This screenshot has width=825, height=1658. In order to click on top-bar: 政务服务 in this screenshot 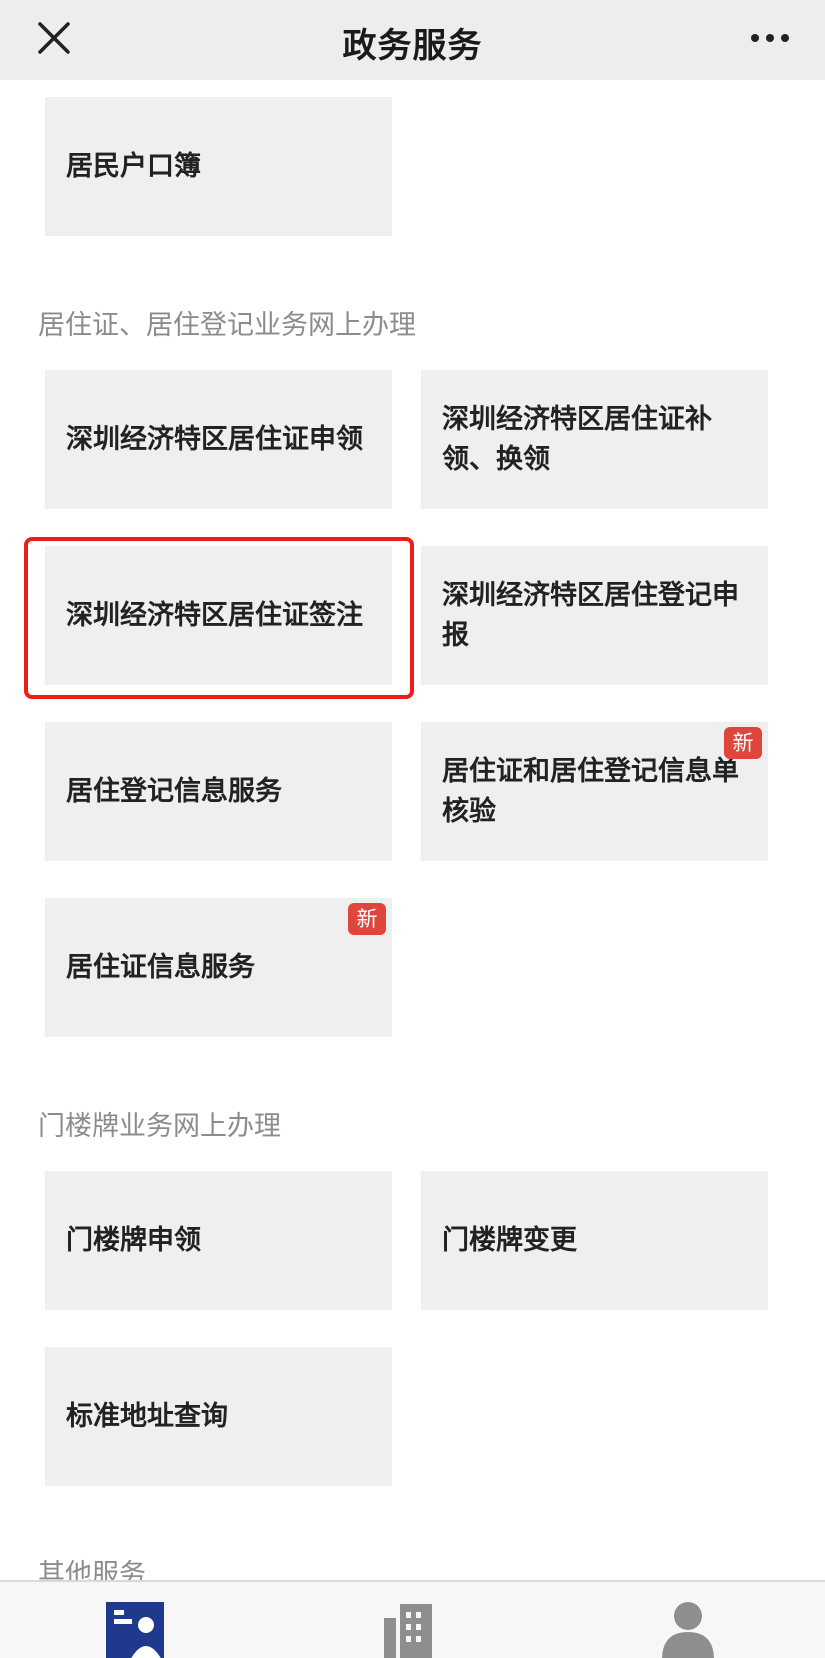, I will do `click(412, 40)`.